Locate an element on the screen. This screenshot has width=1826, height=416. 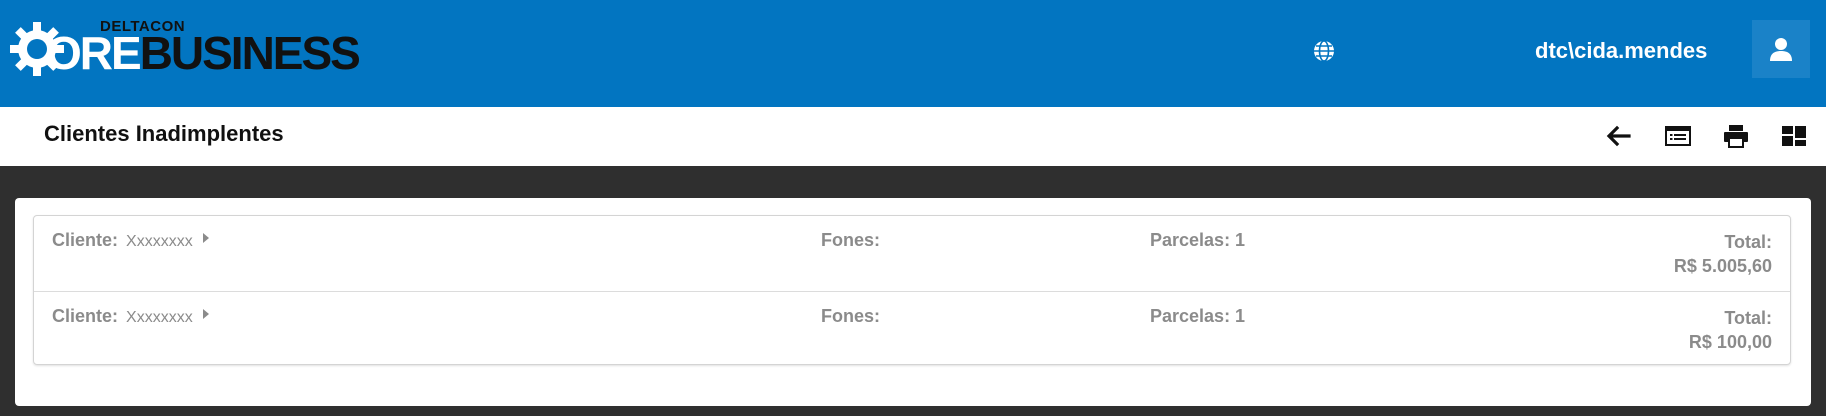
username: dtc\cida.mendes is located at coordinates (1621, 51).